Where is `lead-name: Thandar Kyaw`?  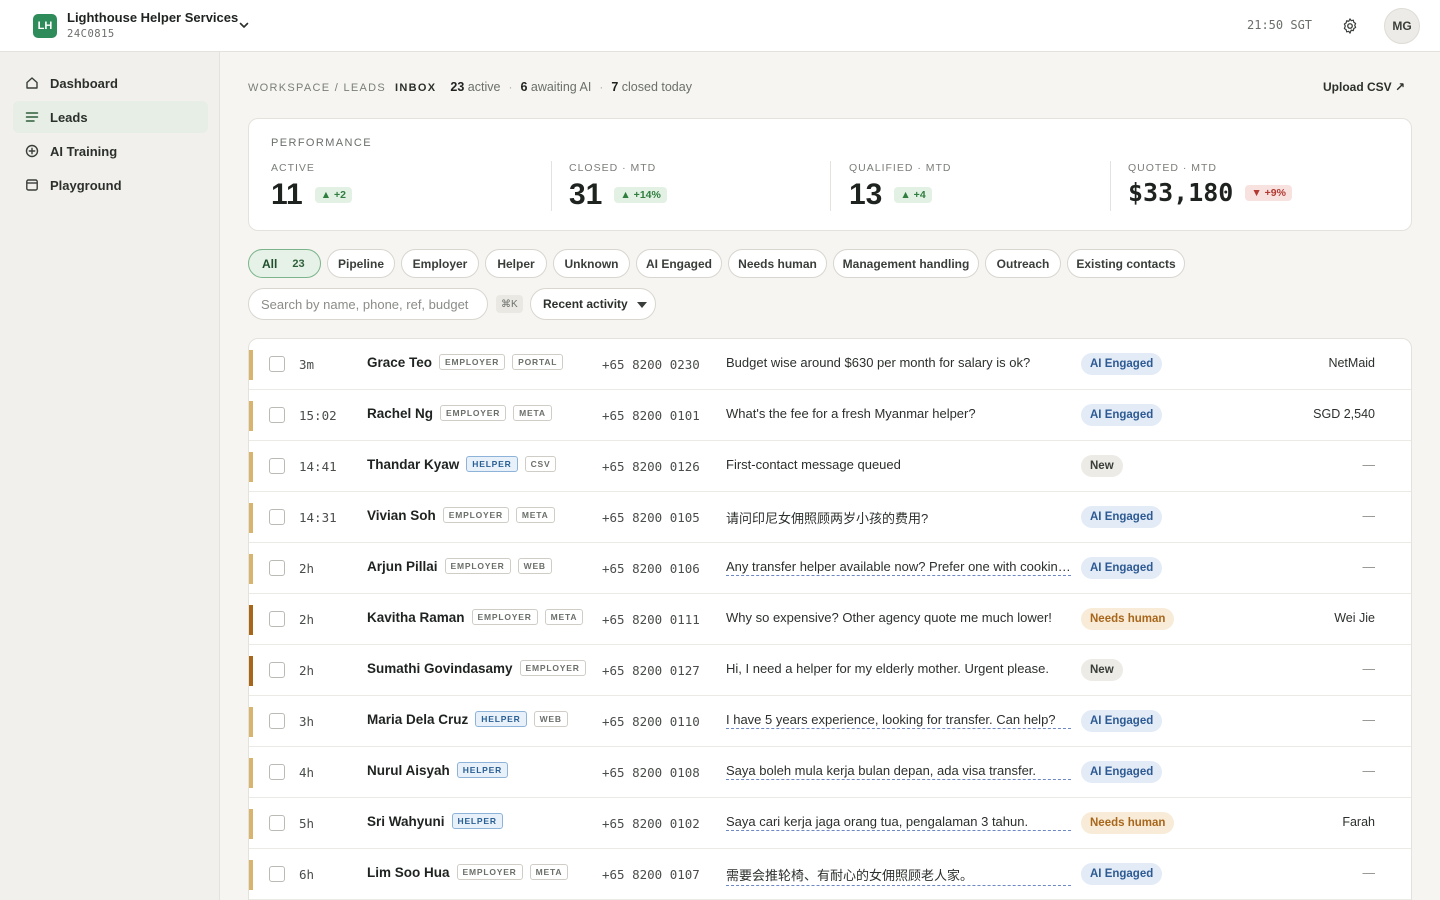 lead-name: Thandar Kyaw is located at coordinates (413, 464).